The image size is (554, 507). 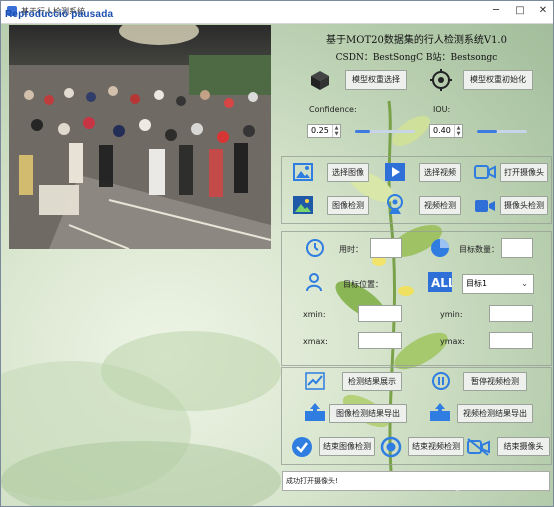 I want to click on pause-video-button: 暂停视频检测, so click(x=495, y=381).